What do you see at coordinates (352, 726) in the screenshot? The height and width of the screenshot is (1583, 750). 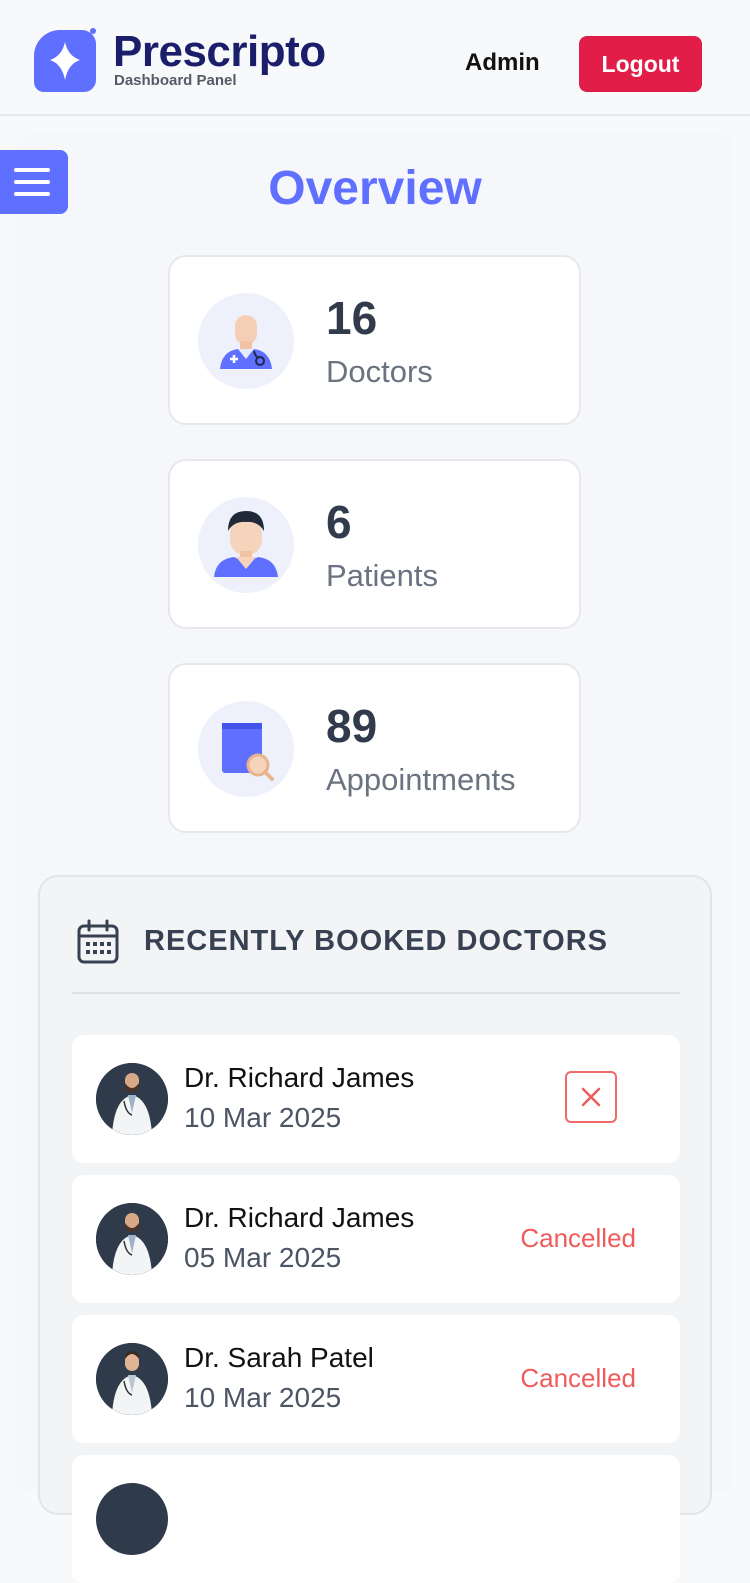 I see `appointments-count: 89` at bounding box center [352, 726].